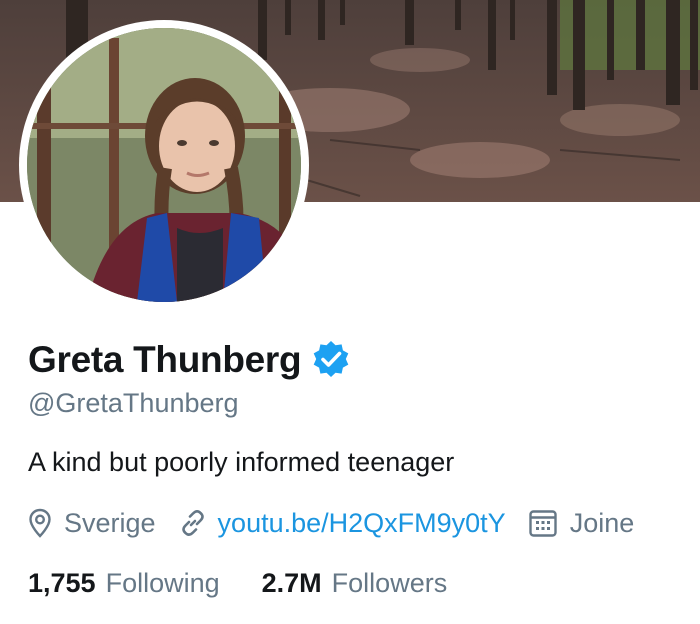 Image resolution: width=700 pixels, height=624 pixels. I want to click on followers-label: Followers, so click(389, 582).